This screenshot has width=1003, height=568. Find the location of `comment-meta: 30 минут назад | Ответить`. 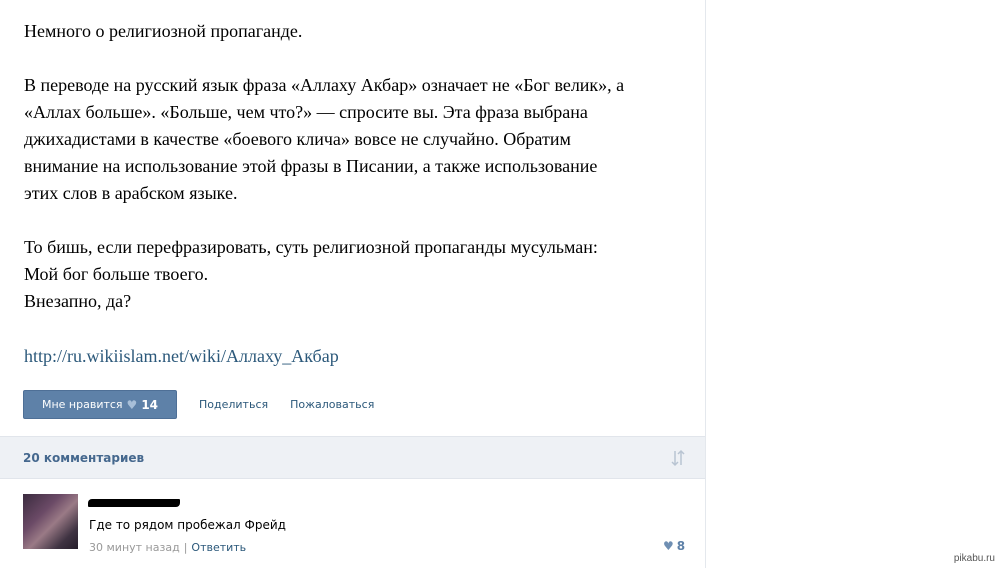

comment-meta: 30 минут назад | Ответить is located at coordinates (167, 547).